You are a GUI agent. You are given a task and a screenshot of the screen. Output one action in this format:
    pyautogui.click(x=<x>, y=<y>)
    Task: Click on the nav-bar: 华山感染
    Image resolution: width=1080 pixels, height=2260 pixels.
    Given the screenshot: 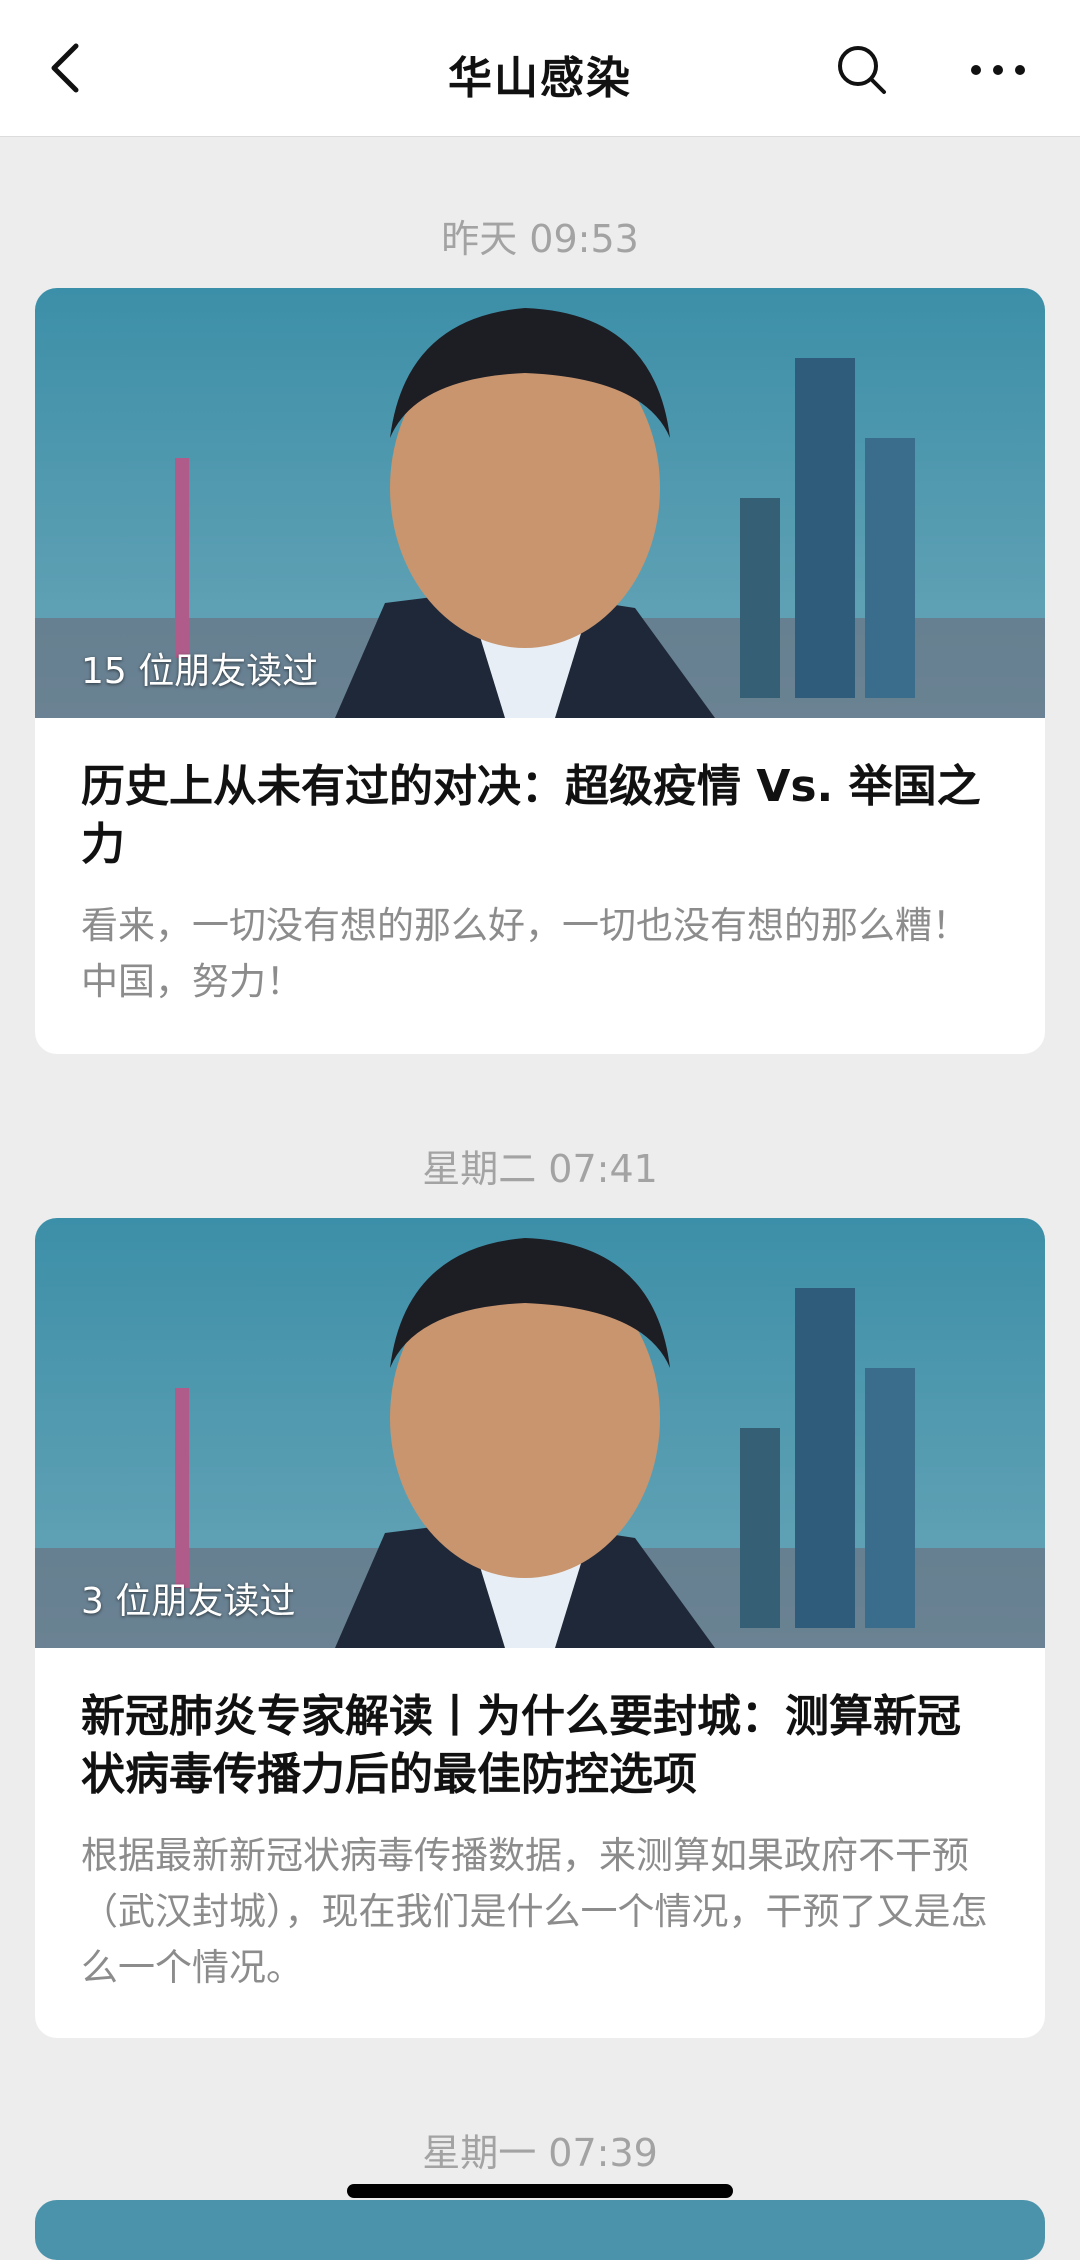 What is the action you would take?
    pyautogui.click(x=540, y=68)
    